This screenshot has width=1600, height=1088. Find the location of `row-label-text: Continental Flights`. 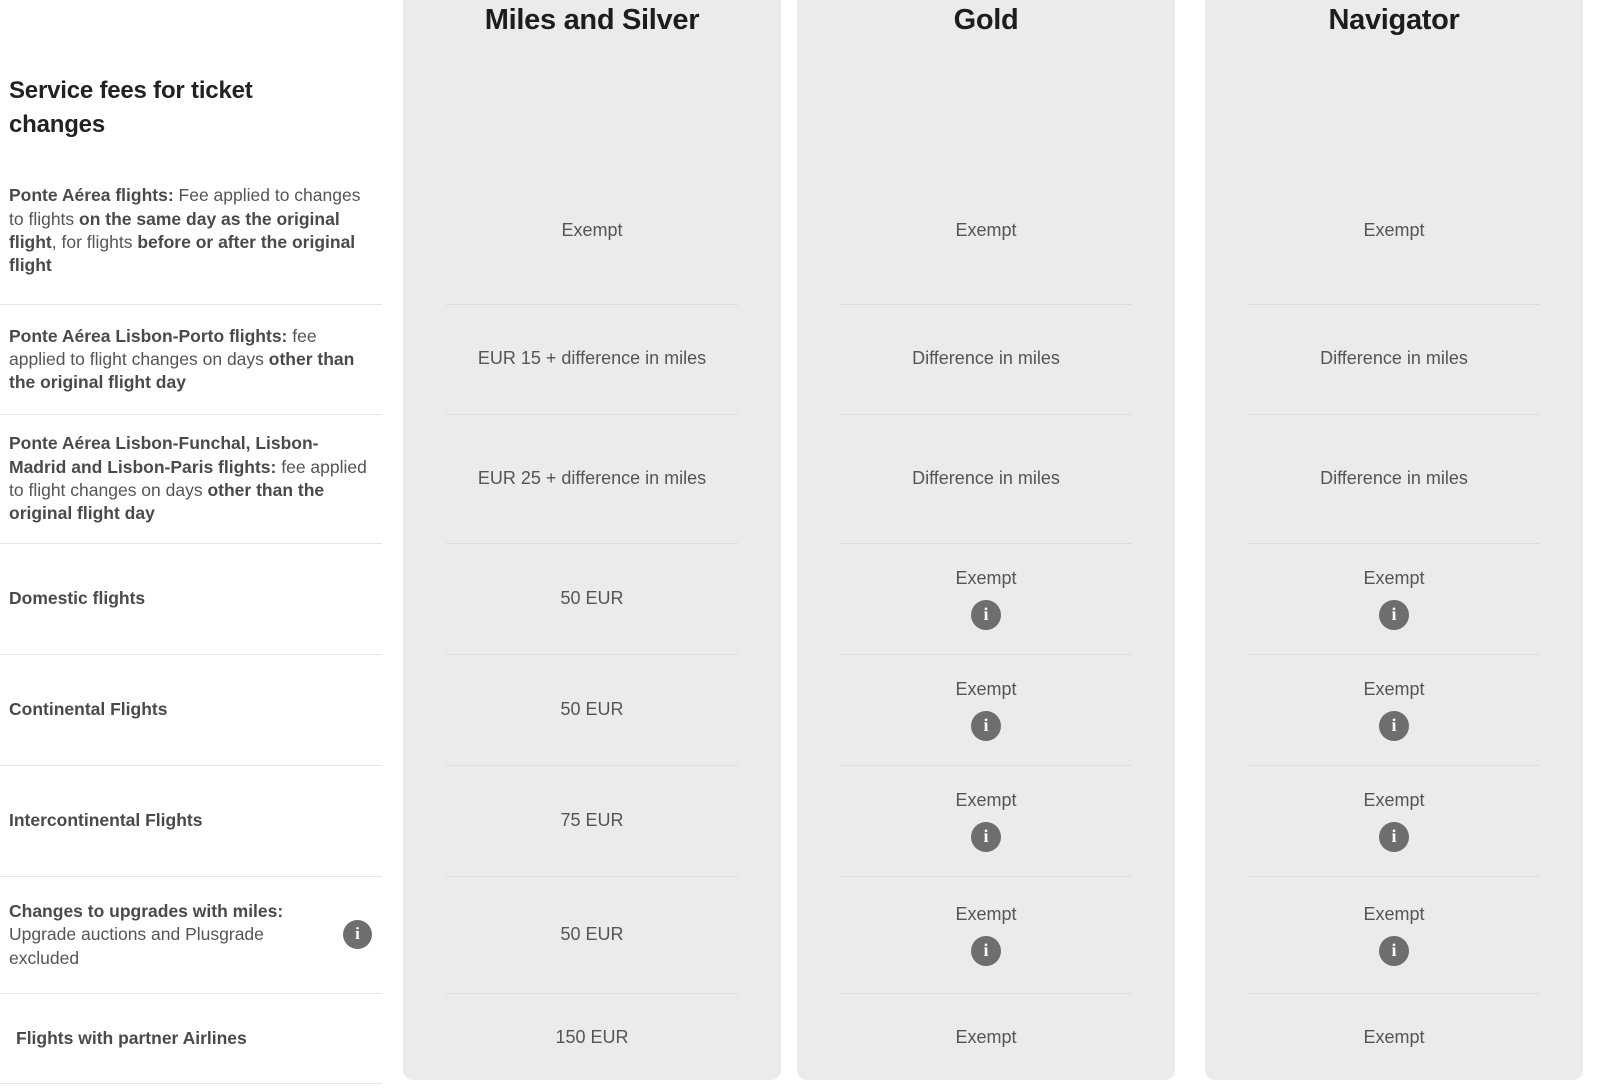

row-label-text: Continental Flights is located at coordinates (88, 709).